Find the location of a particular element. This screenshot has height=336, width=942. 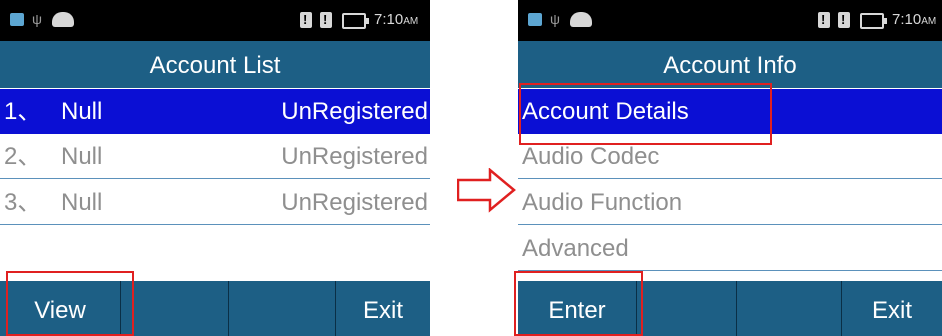

menu-item-label: Audio Function is located at coordinates (602, 202).